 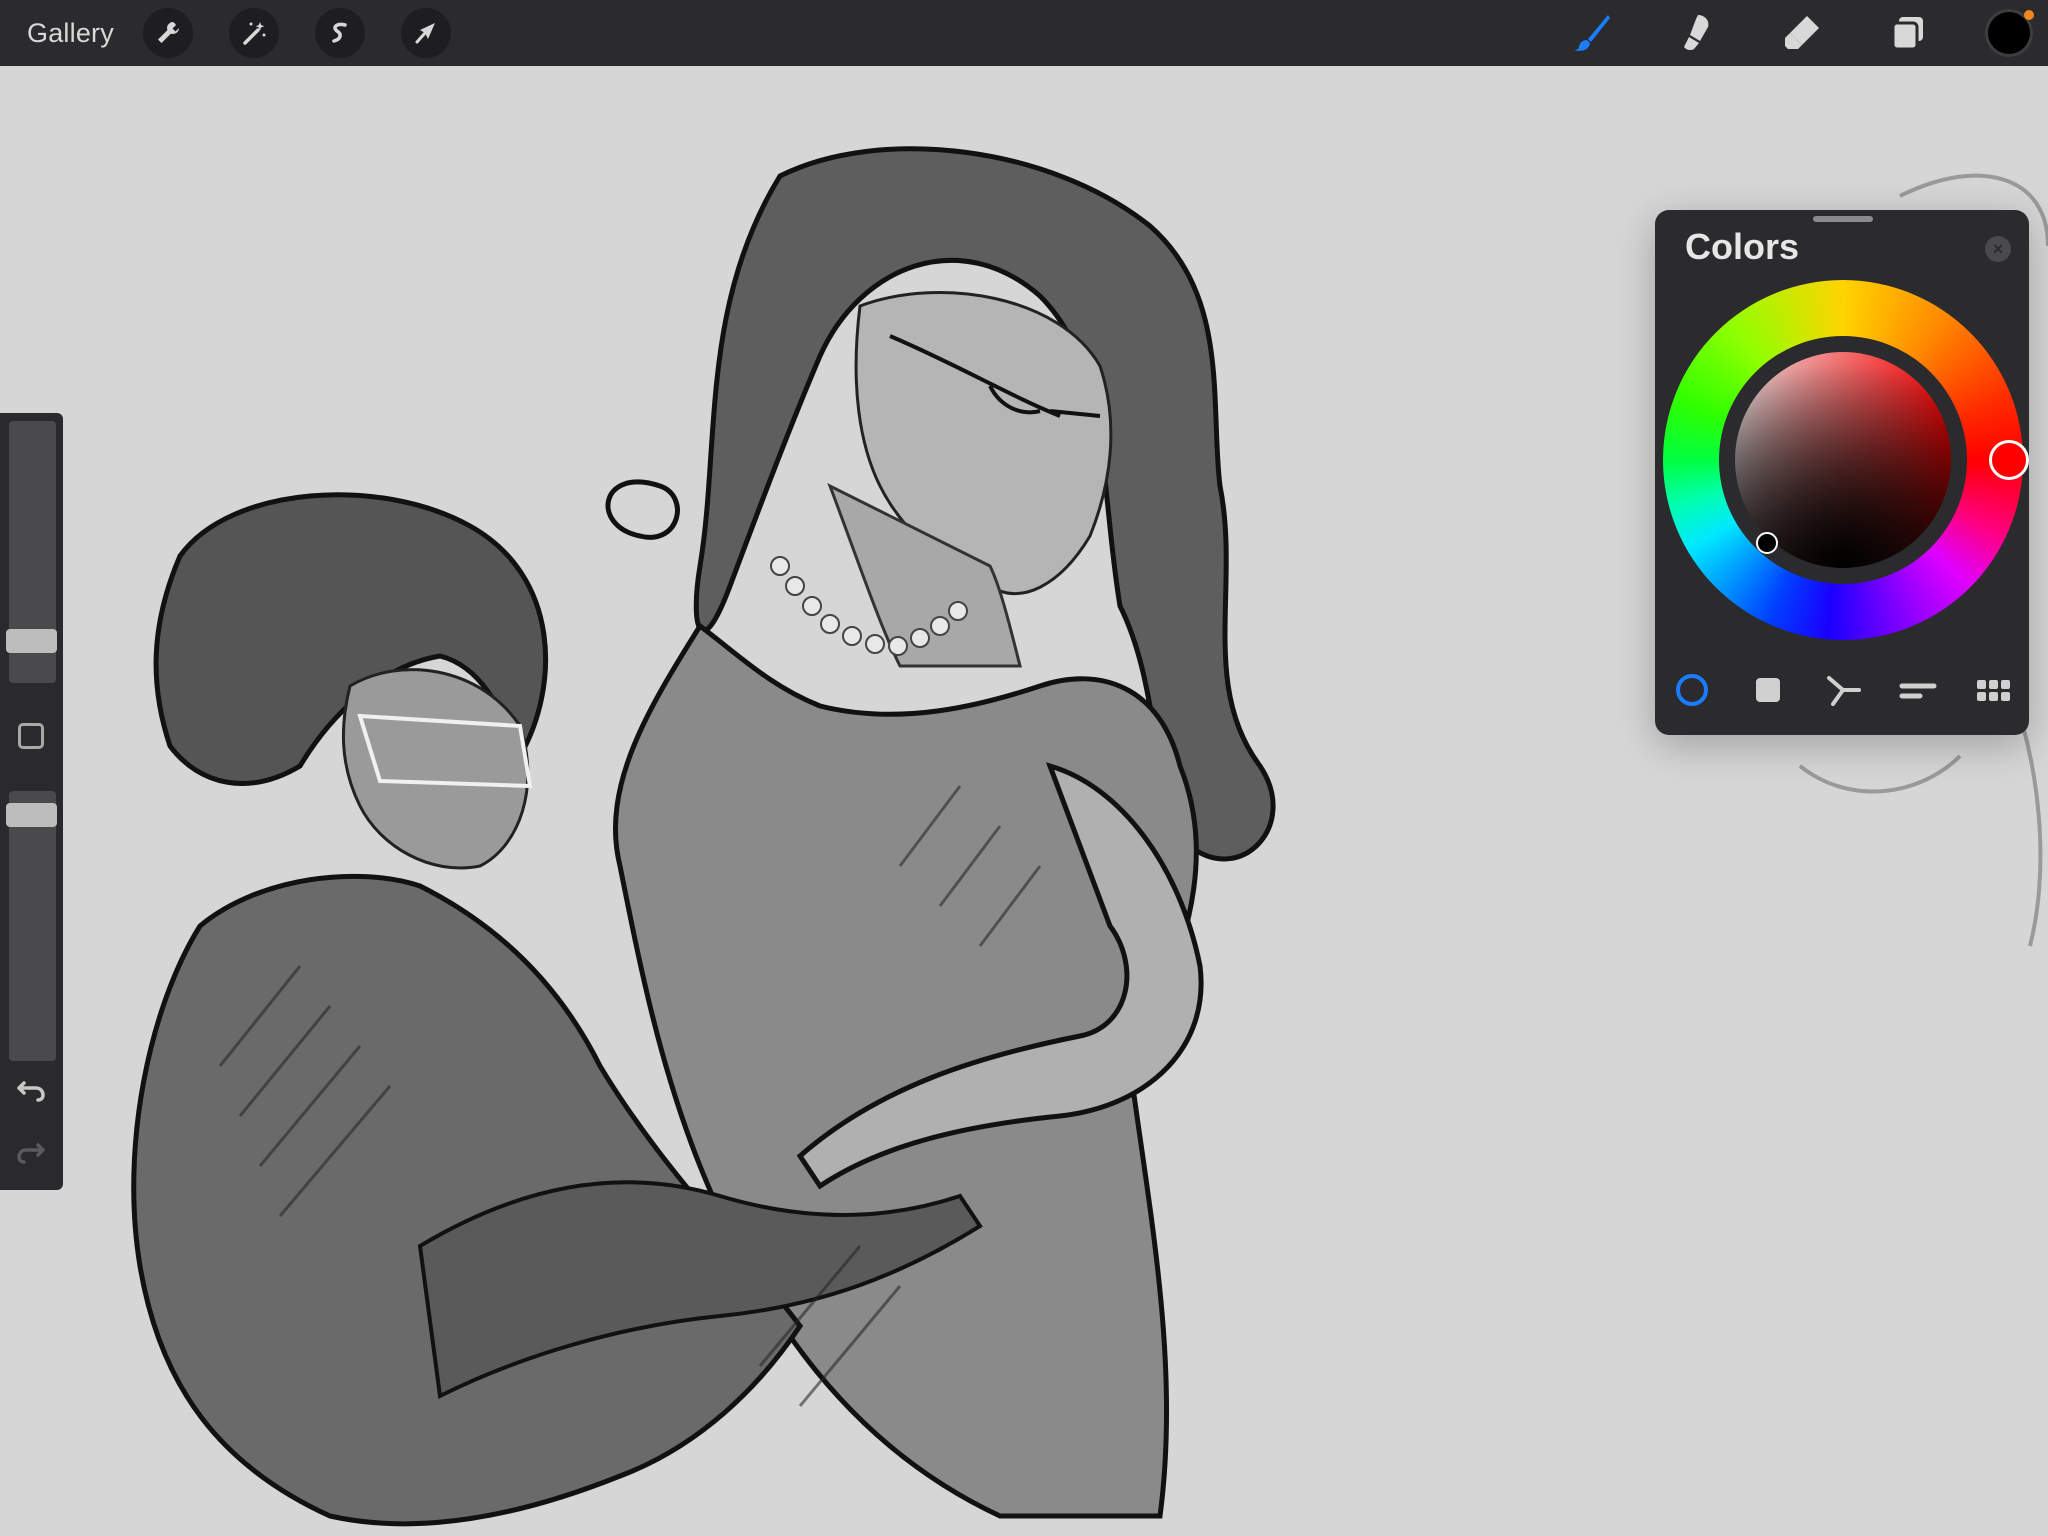 I want to click on modify-button, so click(x=31, y=736).